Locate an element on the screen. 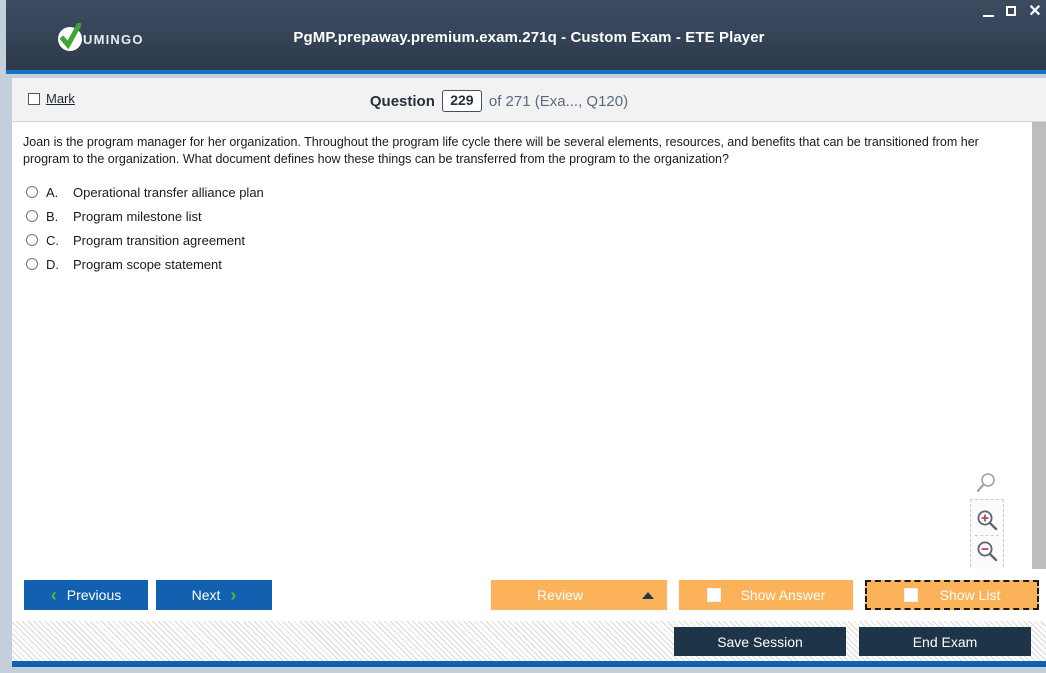  question-header-bar: Mark Question 229 of 271 (Exa..., Q120) is located at coordinates (529, 100).